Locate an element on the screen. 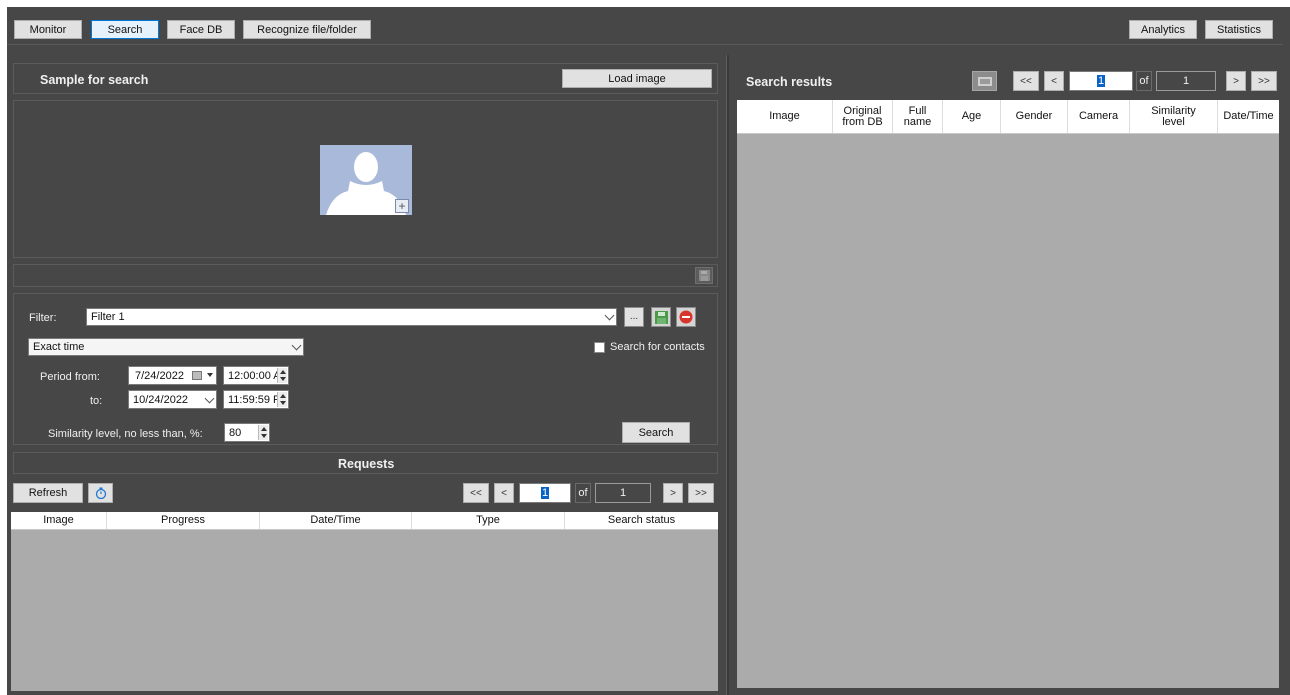  from-date-picker: 7/24/2022 is located at coordinates (172, 375).